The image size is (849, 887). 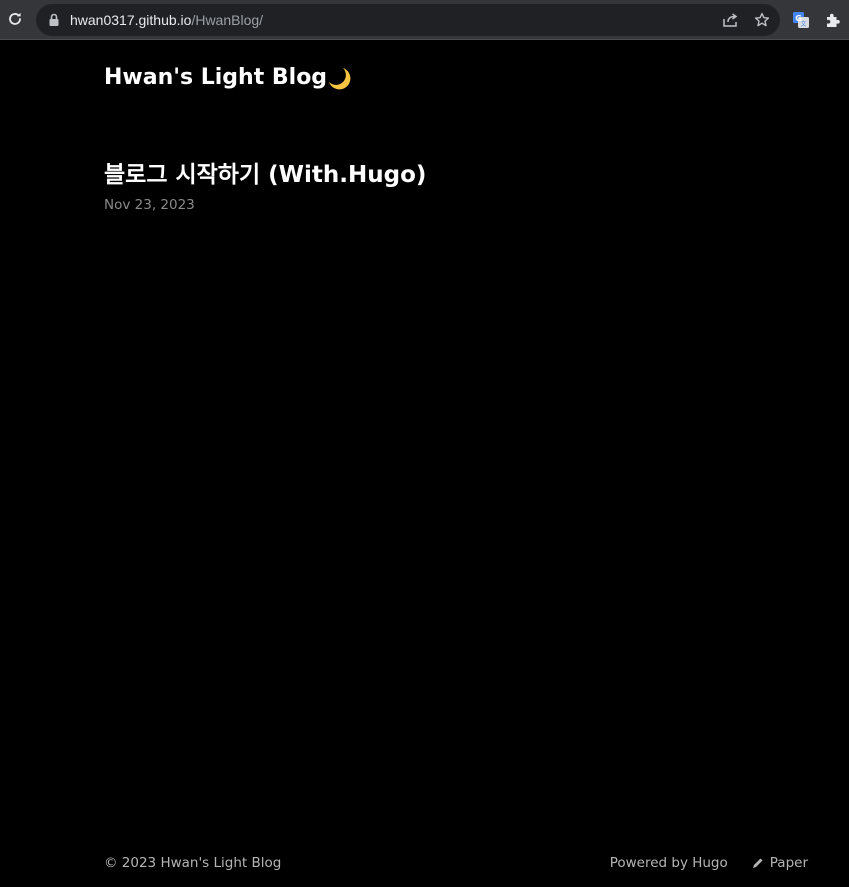 I want to click on theme-toggle-button, so click(x=340, y=79).